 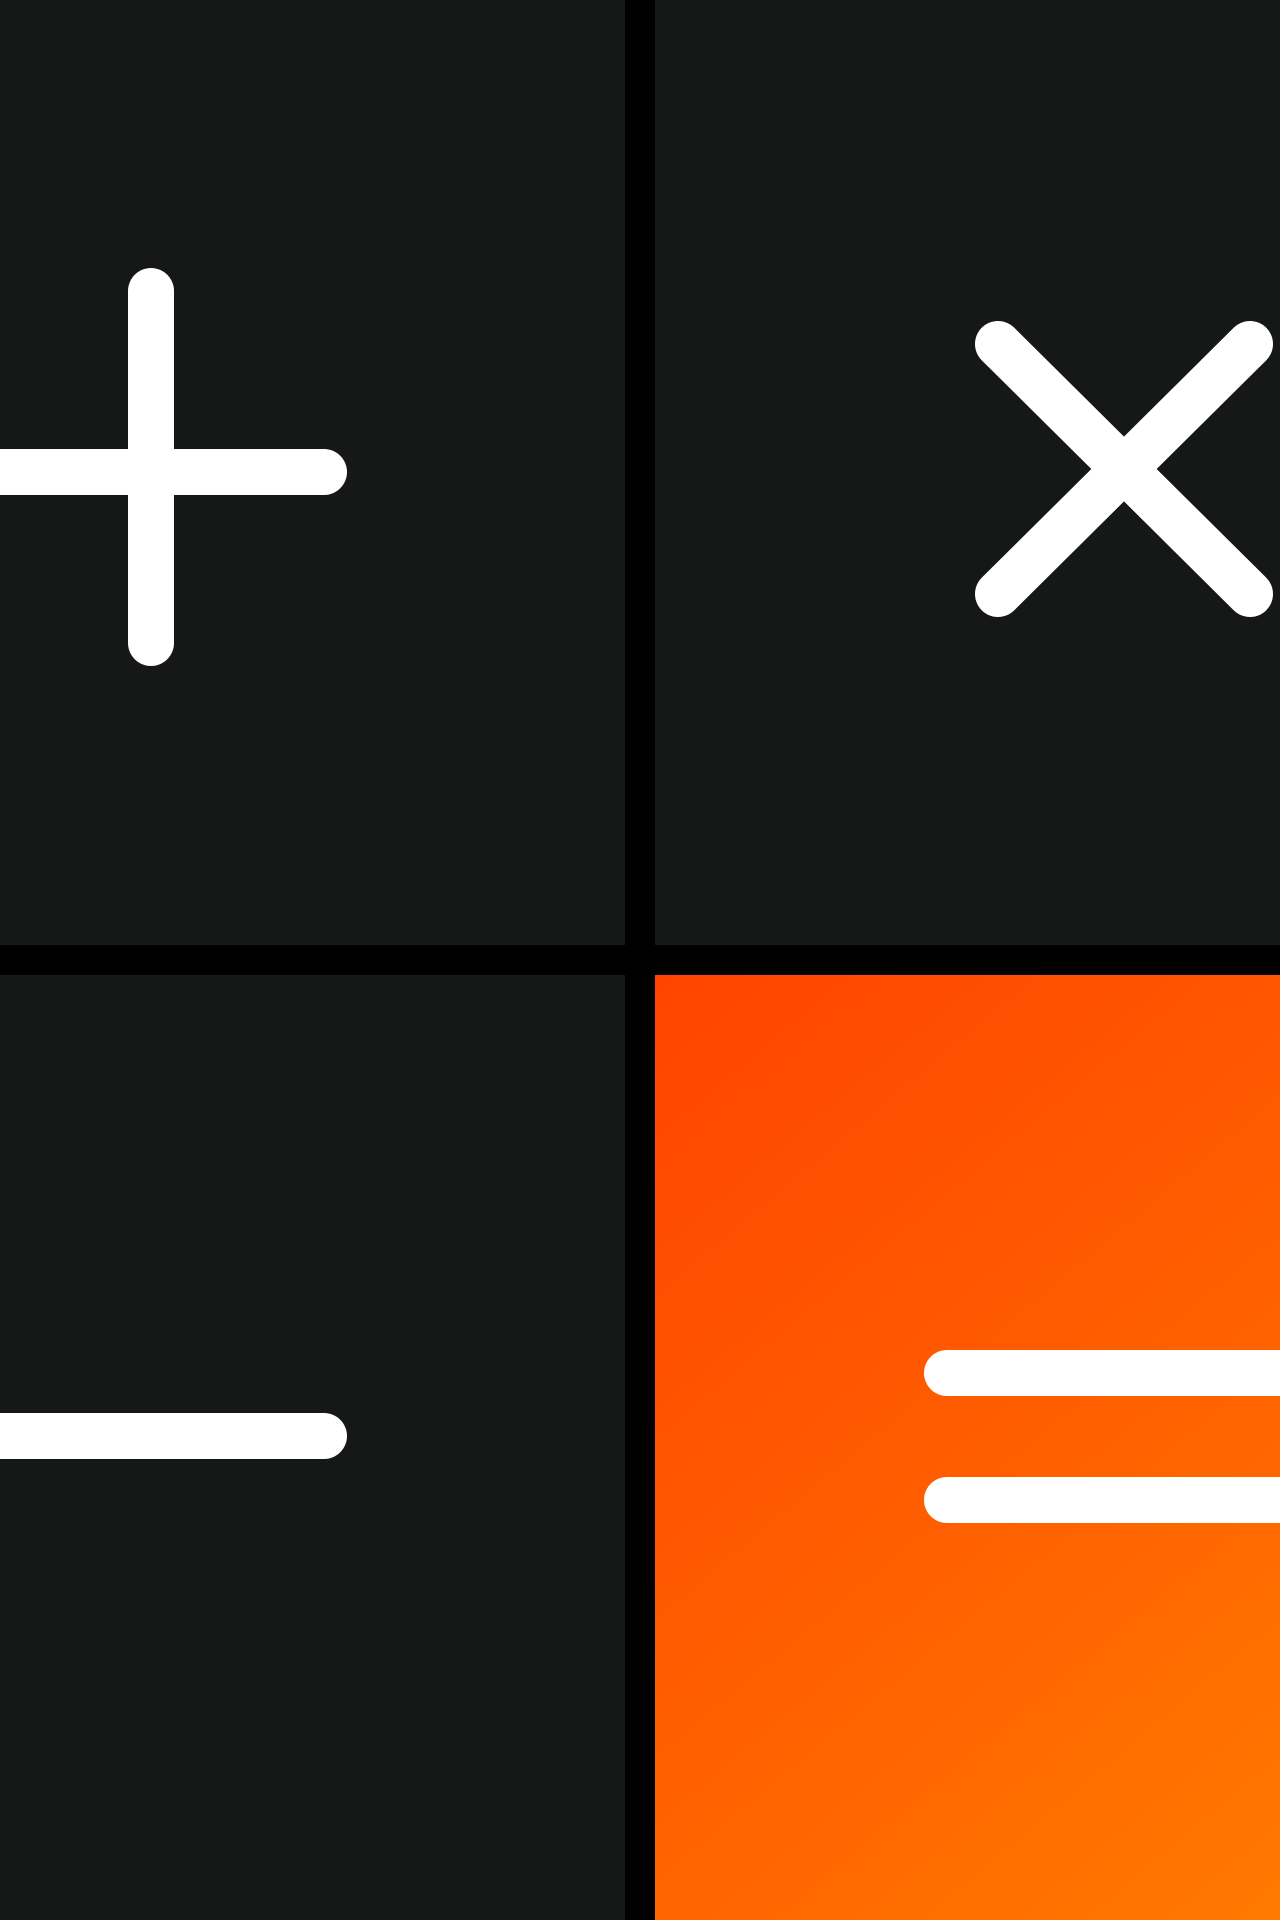 What do you see at coordinates (173, 467) in the screenshot?
I see `plus-icon` at bounding box center [173, 467].